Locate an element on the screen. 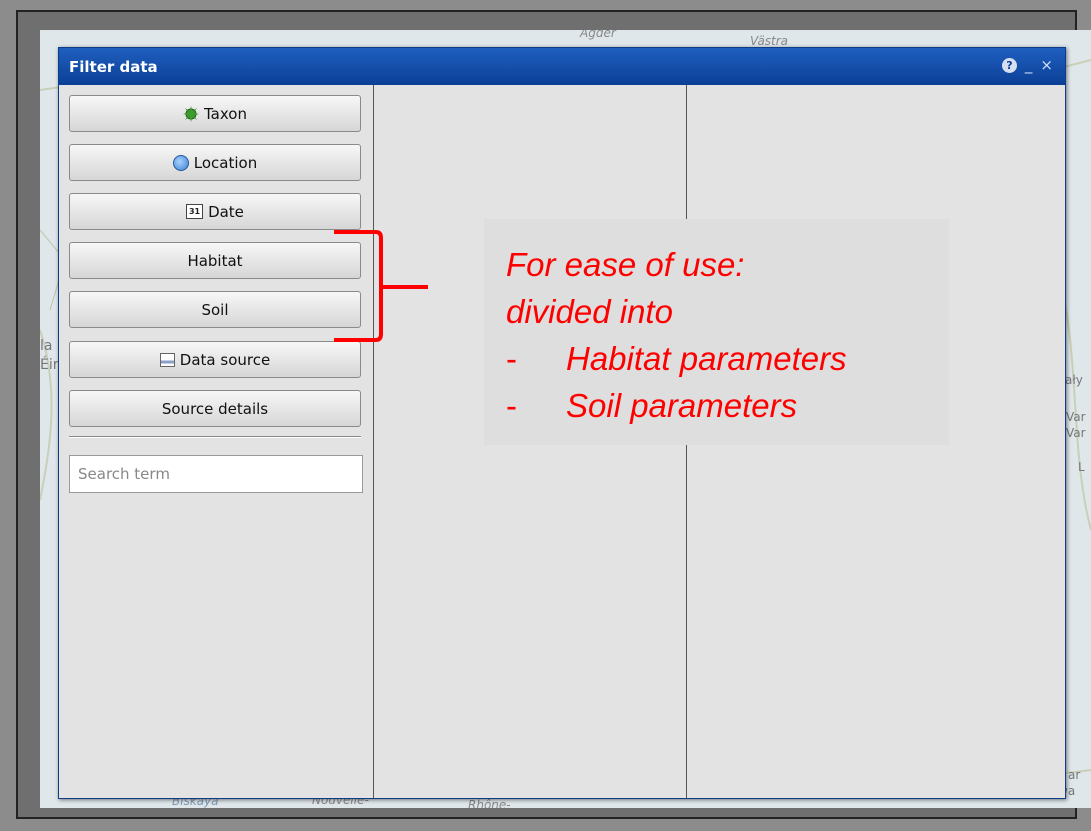 This screenshot has width=1091, height=831. map-label-l: L is located at coordinates (1081, 467).